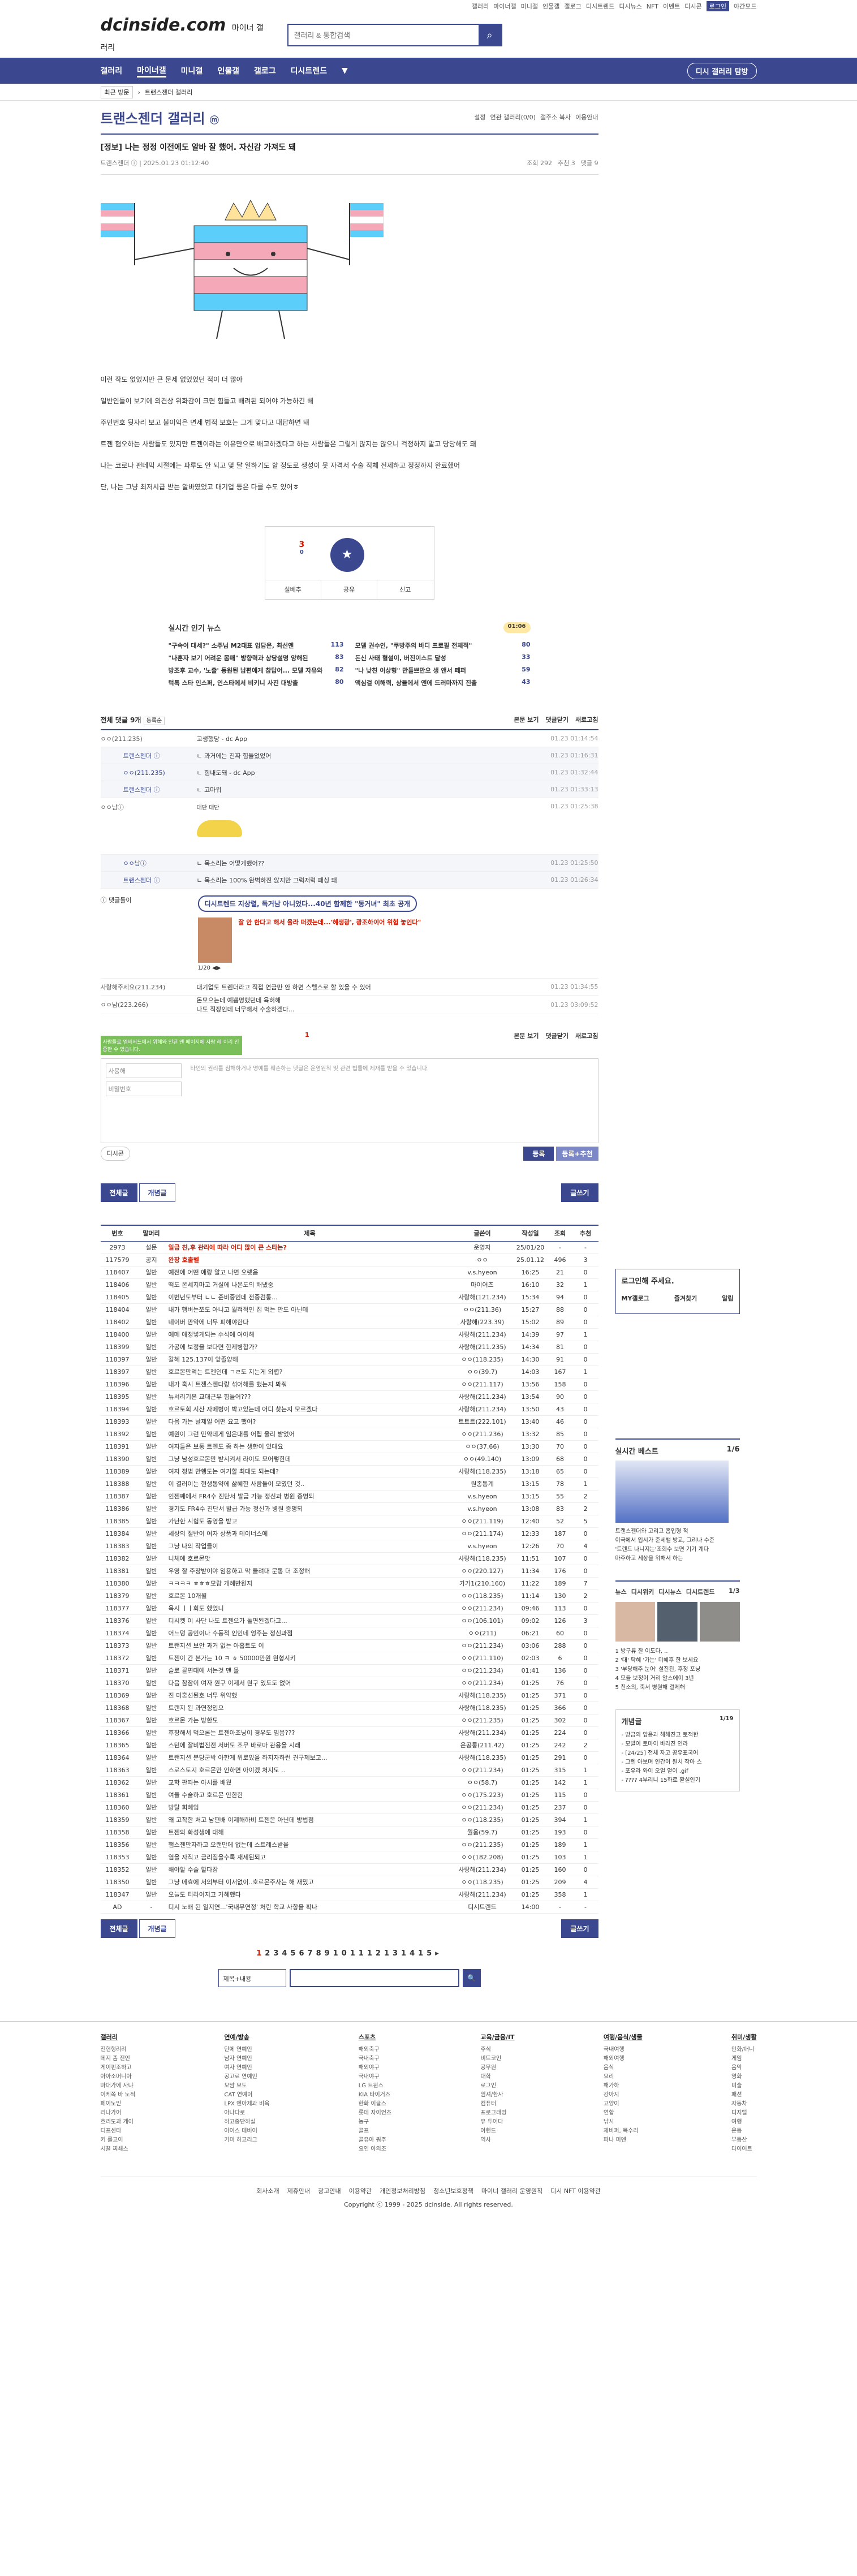 The width and height of the screenshot is (857, 2576). Describe the element at coordinates (277, 1953) in the screenshot. I see `page-link: 3` at that location.